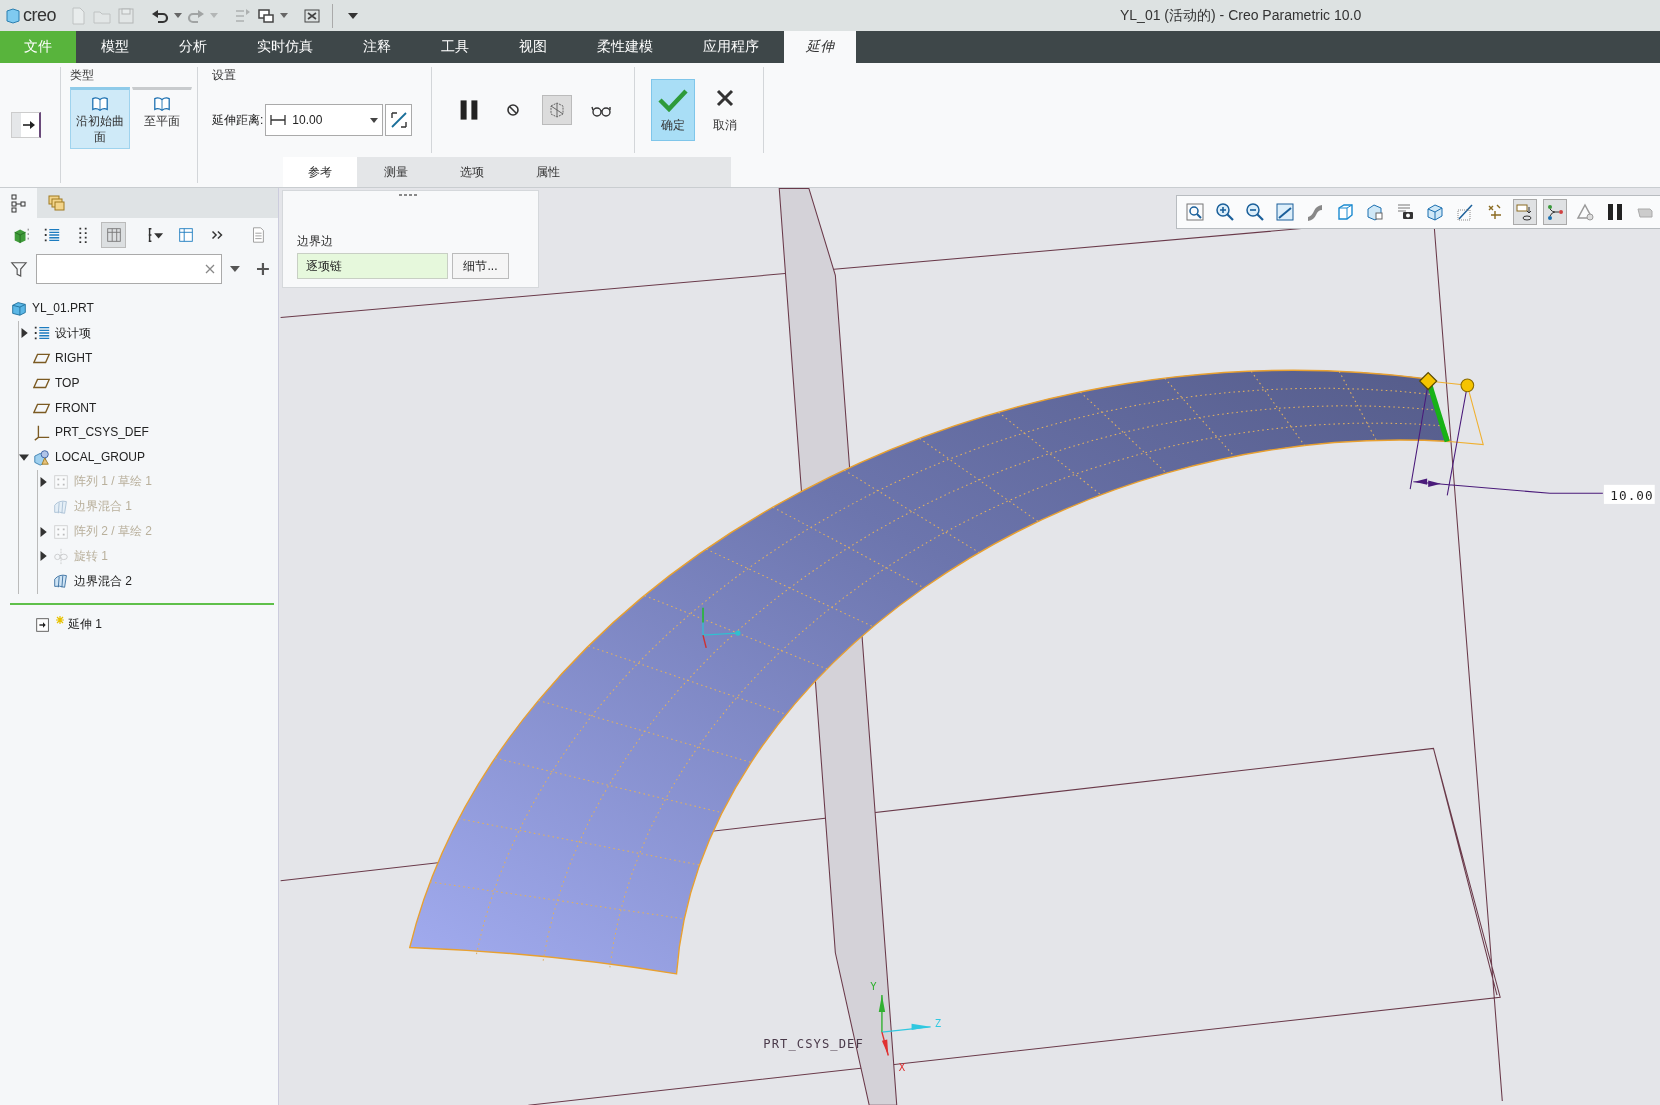 Image resolution: width=1660 pixels, height=1105 pixels. I want to click on tree-item: PRT_CSYS_DEF, so click(102, 432).